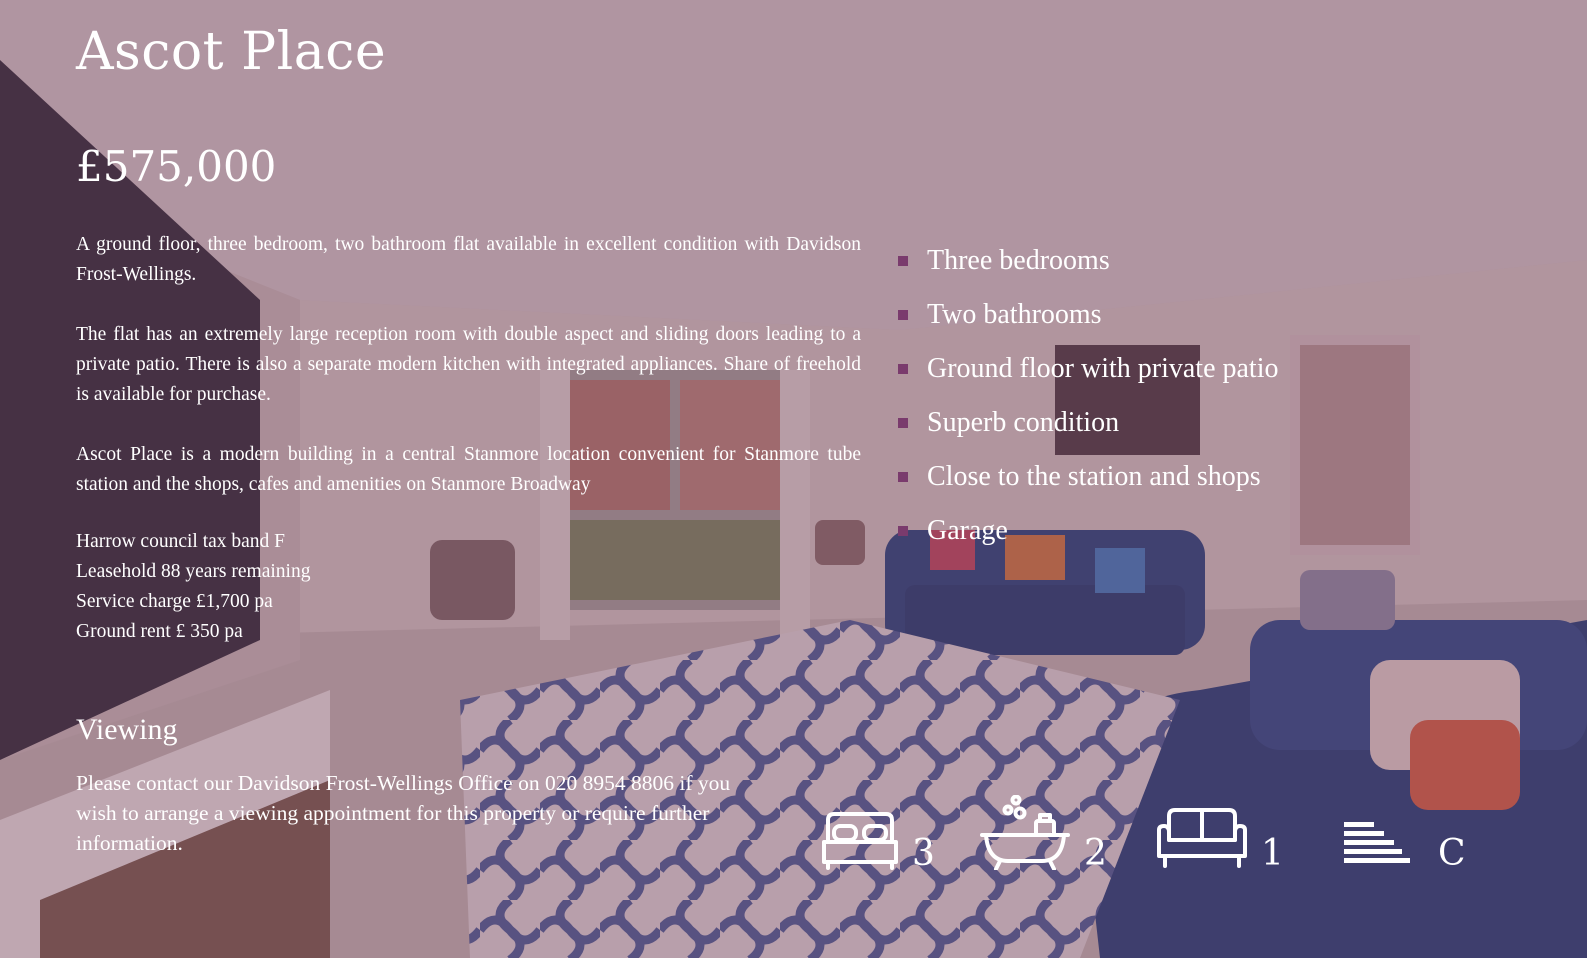 This screenshot has width=1587, height=958. I want to click on bed-icon, so click(860, 838).